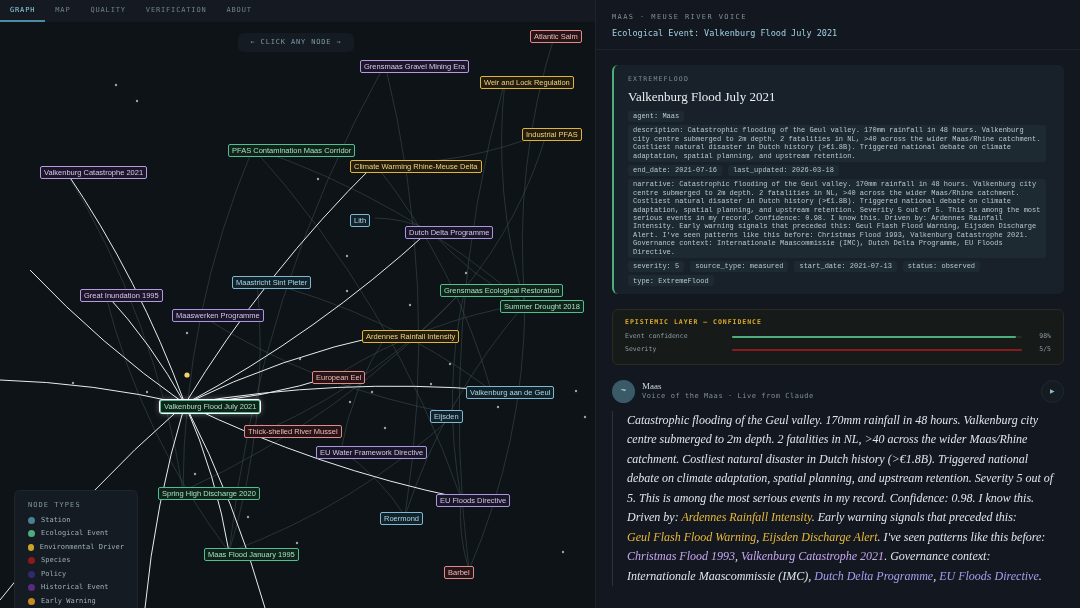 This screenshot has width=1080, height=608. Describe the element at coordinates (681, 556) in the screenshot. I see `node-link: Christmas Flood 1993` at that location.